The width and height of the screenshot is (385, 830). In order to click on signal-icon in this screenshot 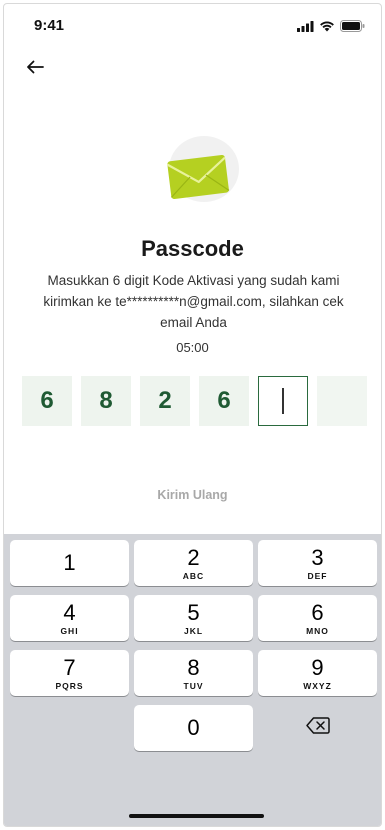, I will do `click(305, 28)`.